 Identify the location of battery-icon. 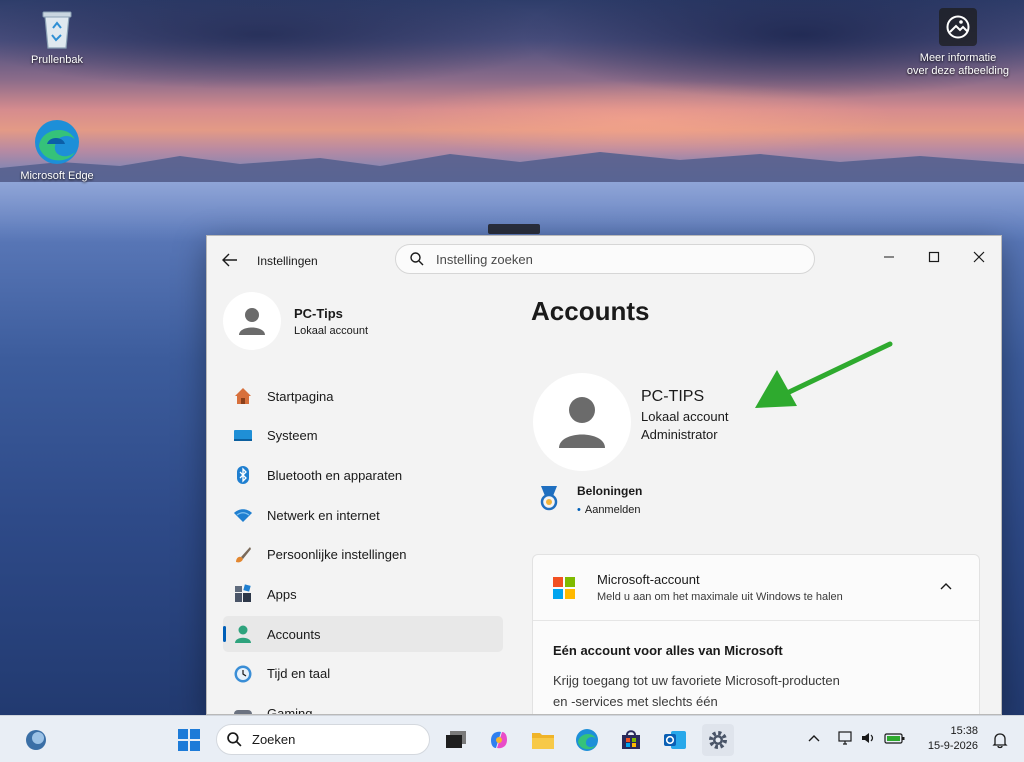
(895, 738).